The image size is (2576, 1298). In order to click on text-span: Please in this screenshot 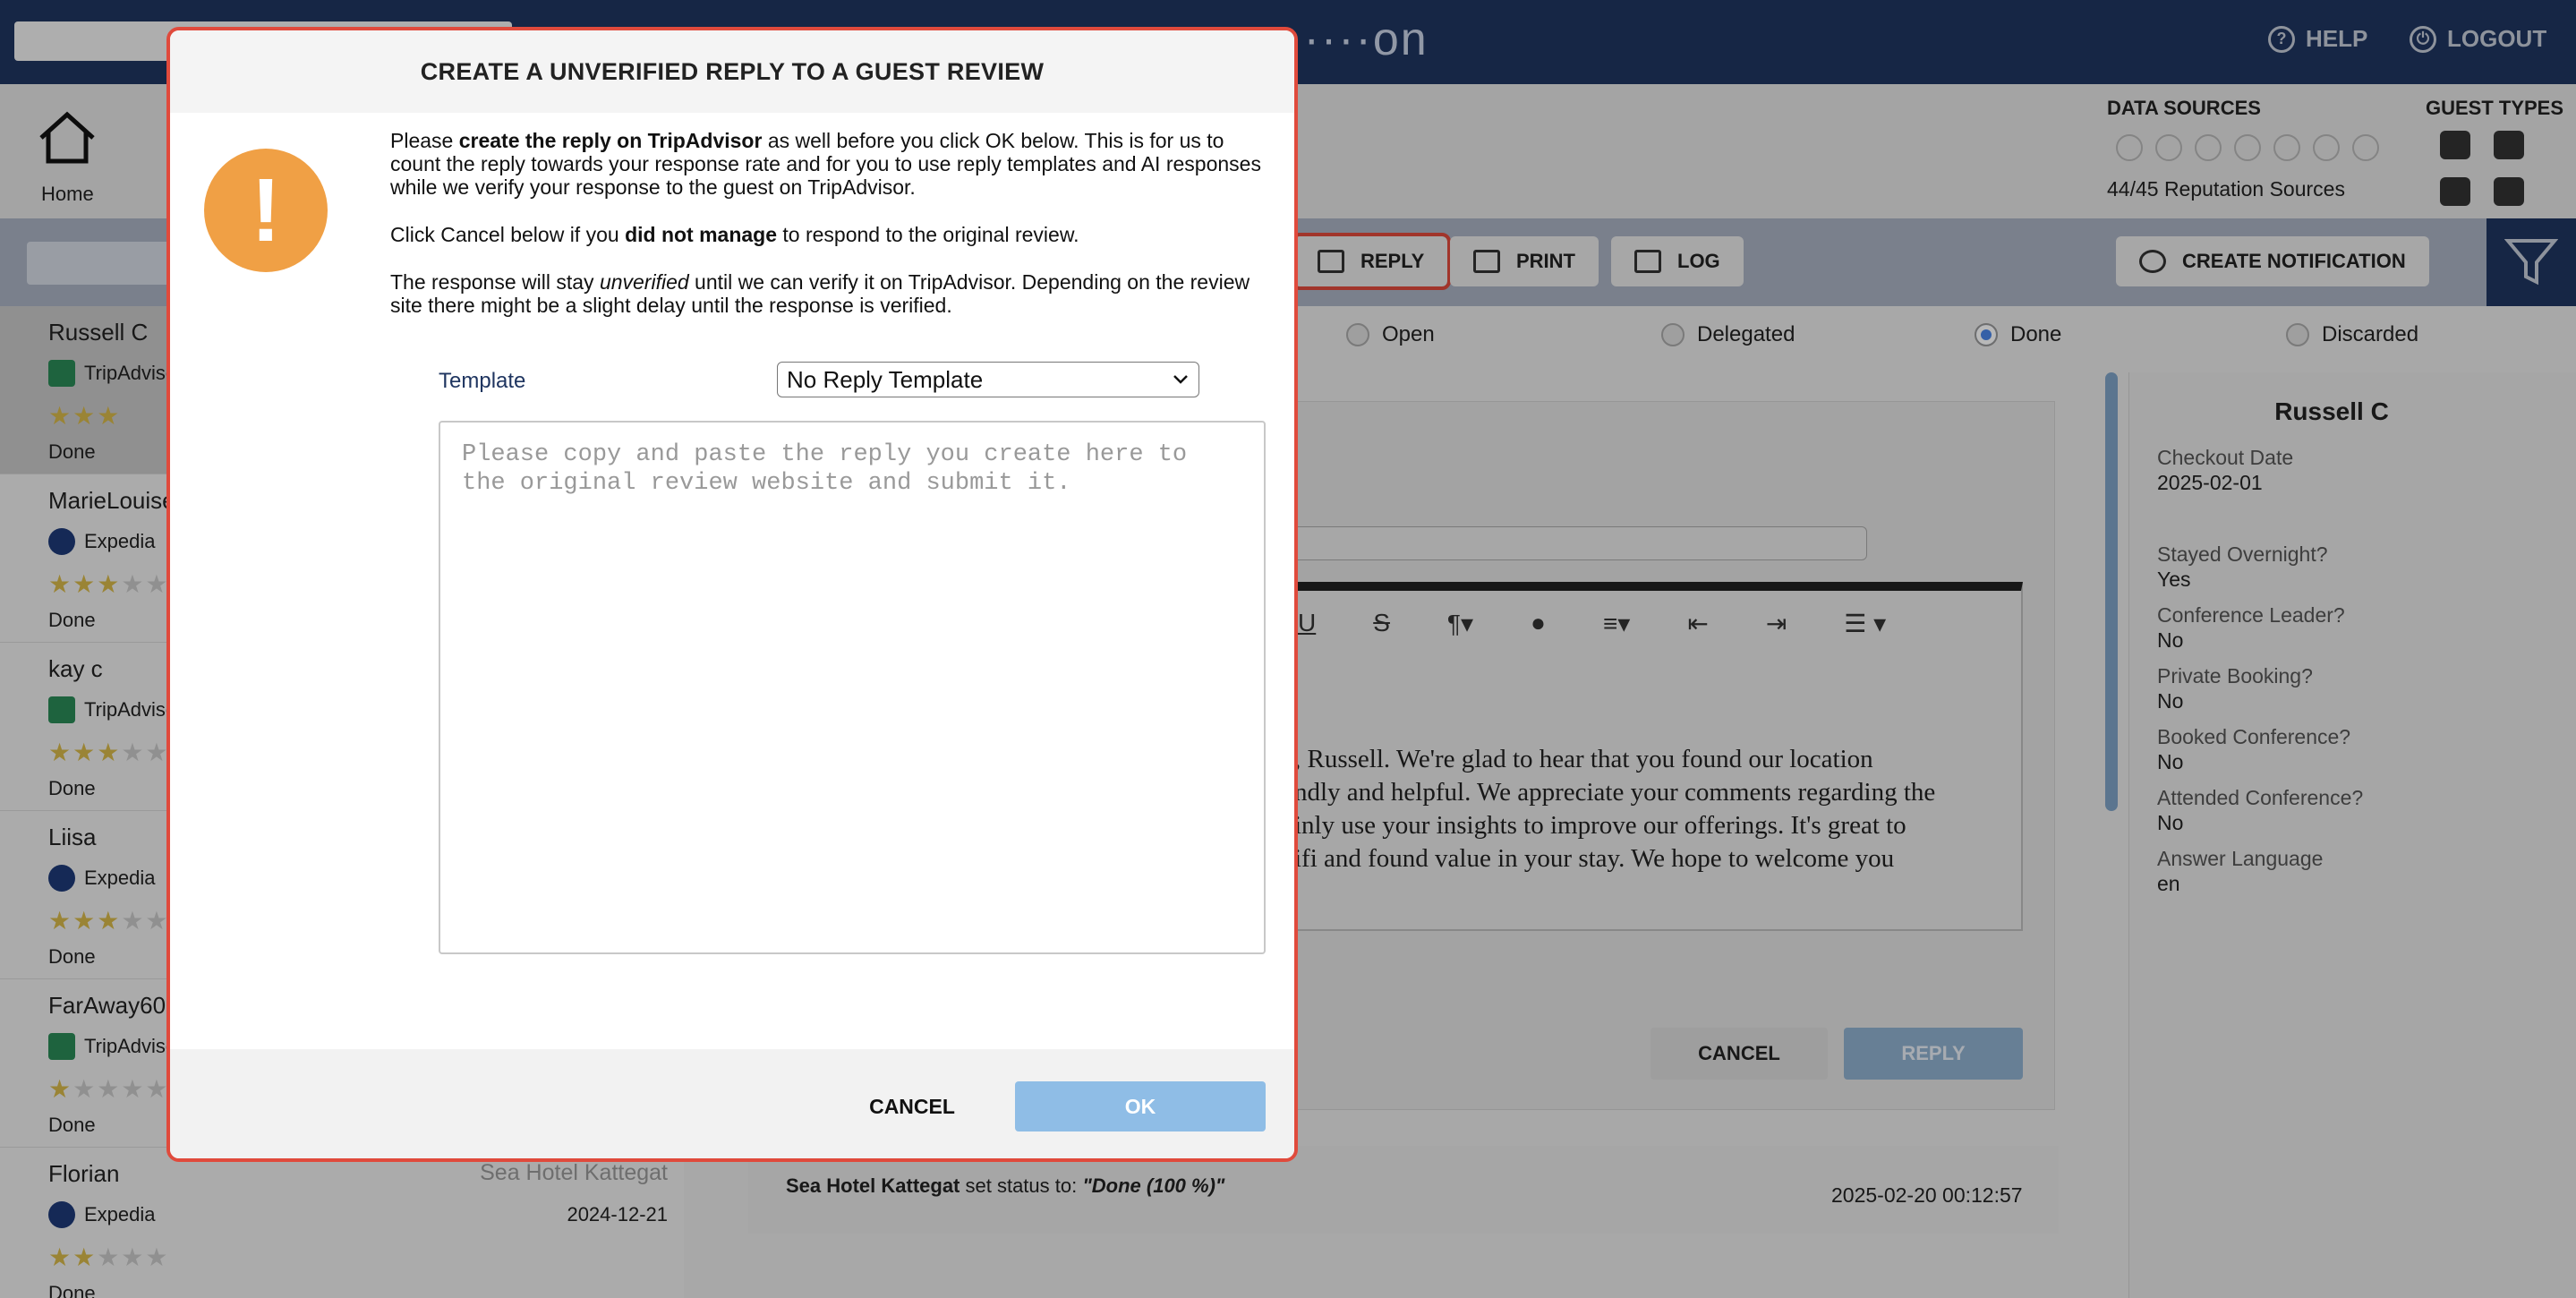, I will do `click(424, 140)`.